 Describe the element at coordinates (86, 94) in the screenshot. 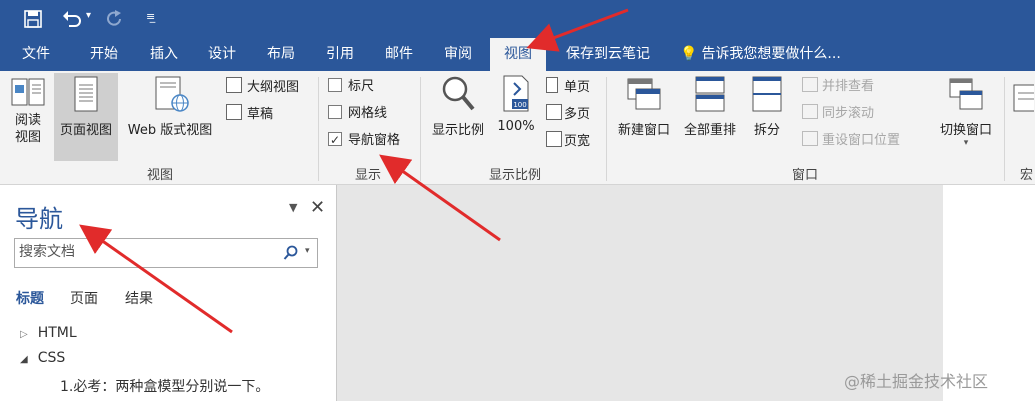

I see `print-layout-icon` at that location.